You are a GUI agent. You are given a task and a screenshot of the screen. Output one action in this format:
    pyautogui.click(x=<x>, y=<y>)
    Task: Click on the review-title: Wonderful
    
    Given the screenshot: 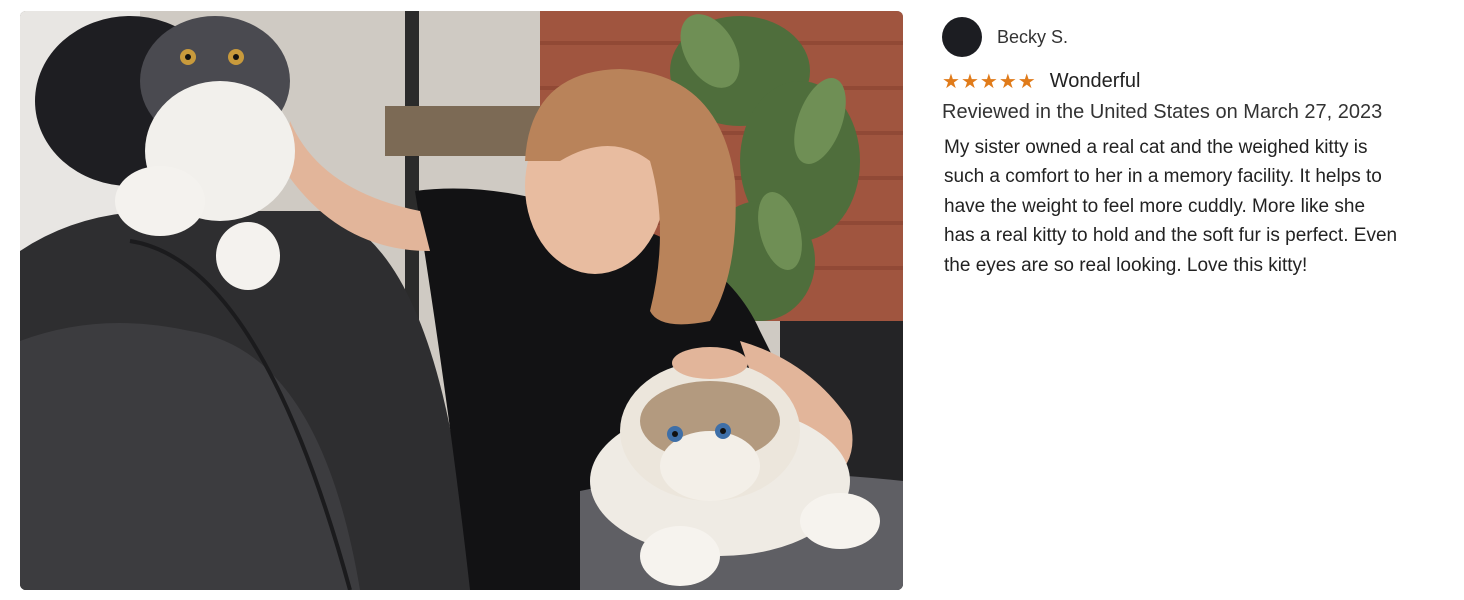 What is the action you would take?
    pyautogui.click(x=1095, y=81)
    